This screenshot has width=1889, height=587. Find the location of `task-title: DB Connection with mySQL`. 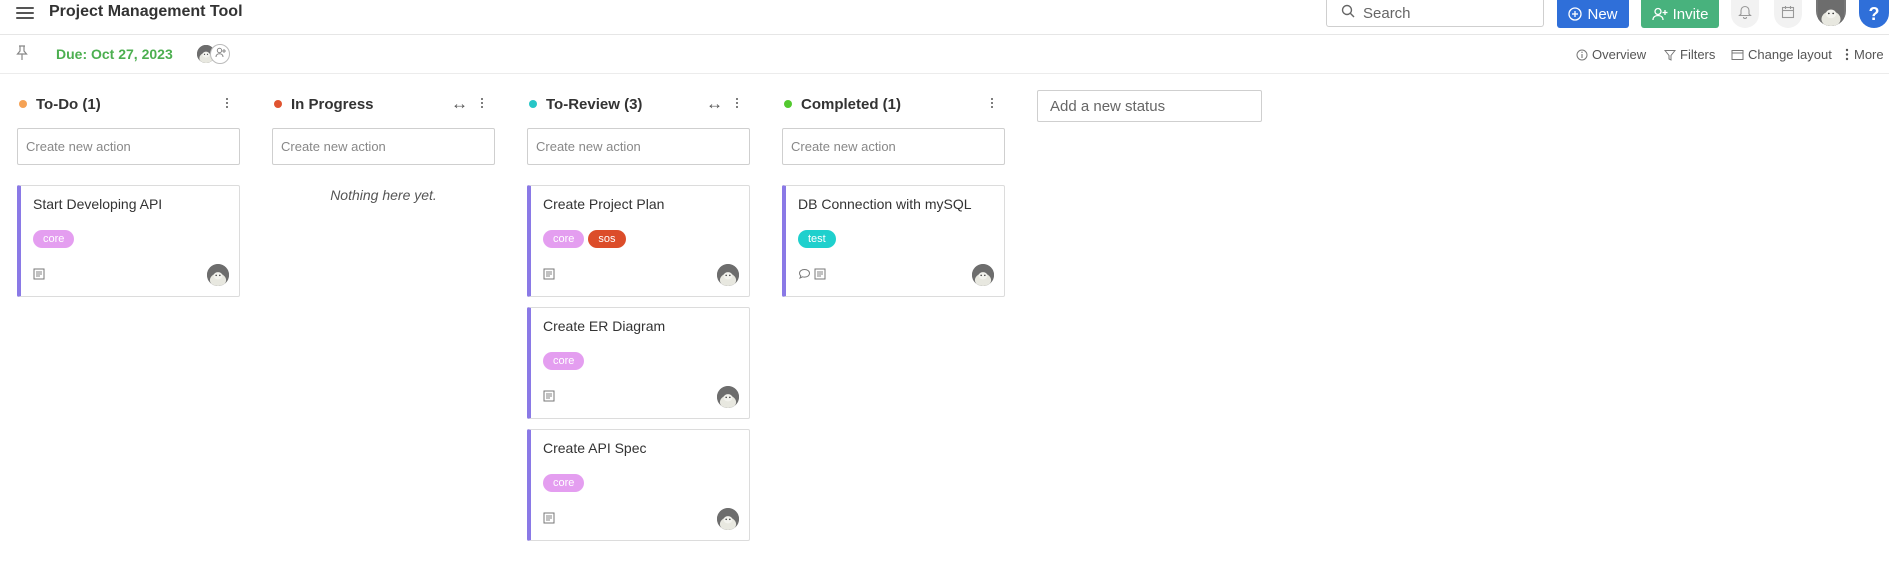

task-title: DB Connection with mySQL is located at coordinates (885, 204).